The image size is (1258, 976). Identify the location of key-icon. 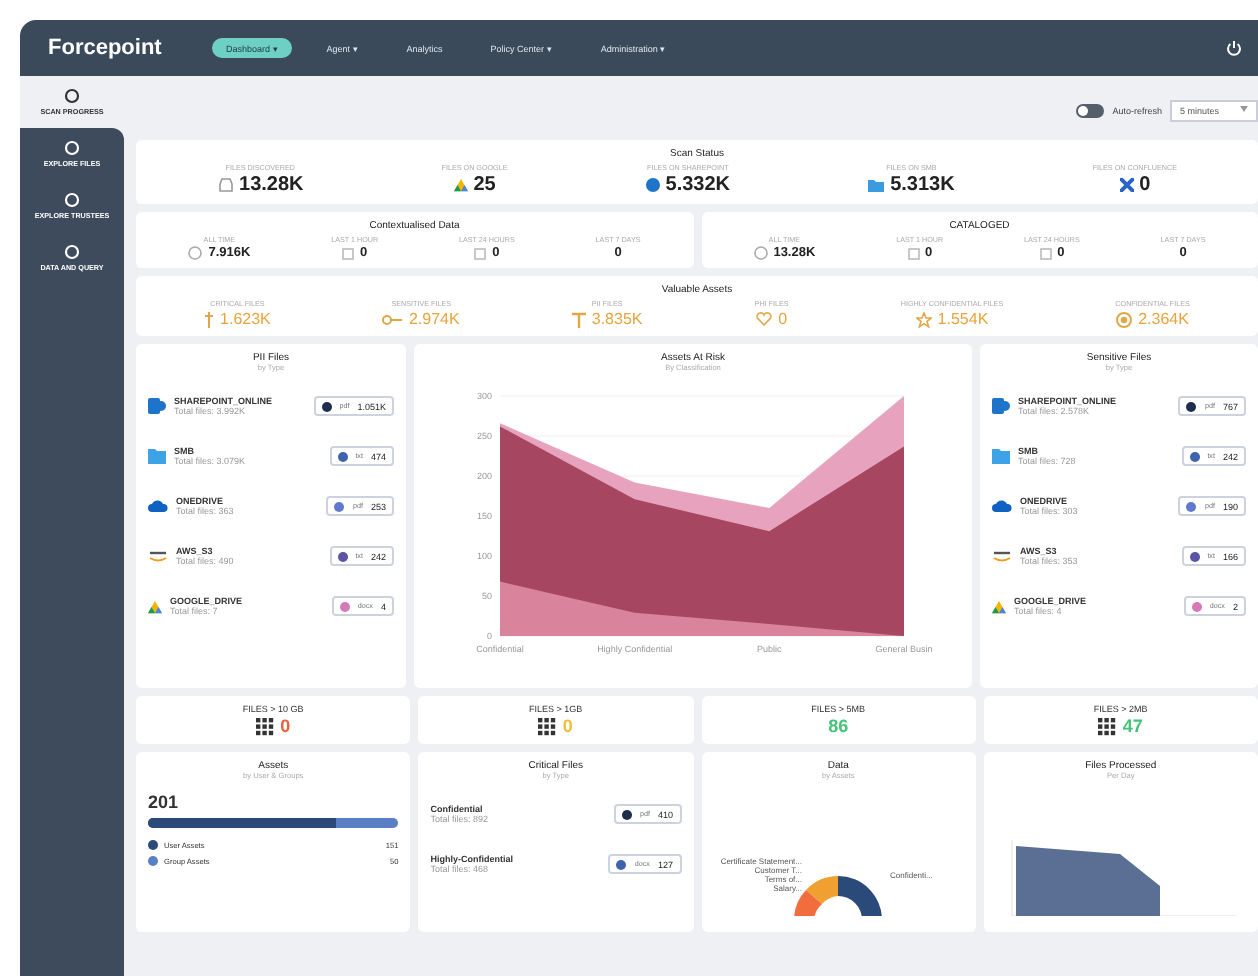
(392, 319).